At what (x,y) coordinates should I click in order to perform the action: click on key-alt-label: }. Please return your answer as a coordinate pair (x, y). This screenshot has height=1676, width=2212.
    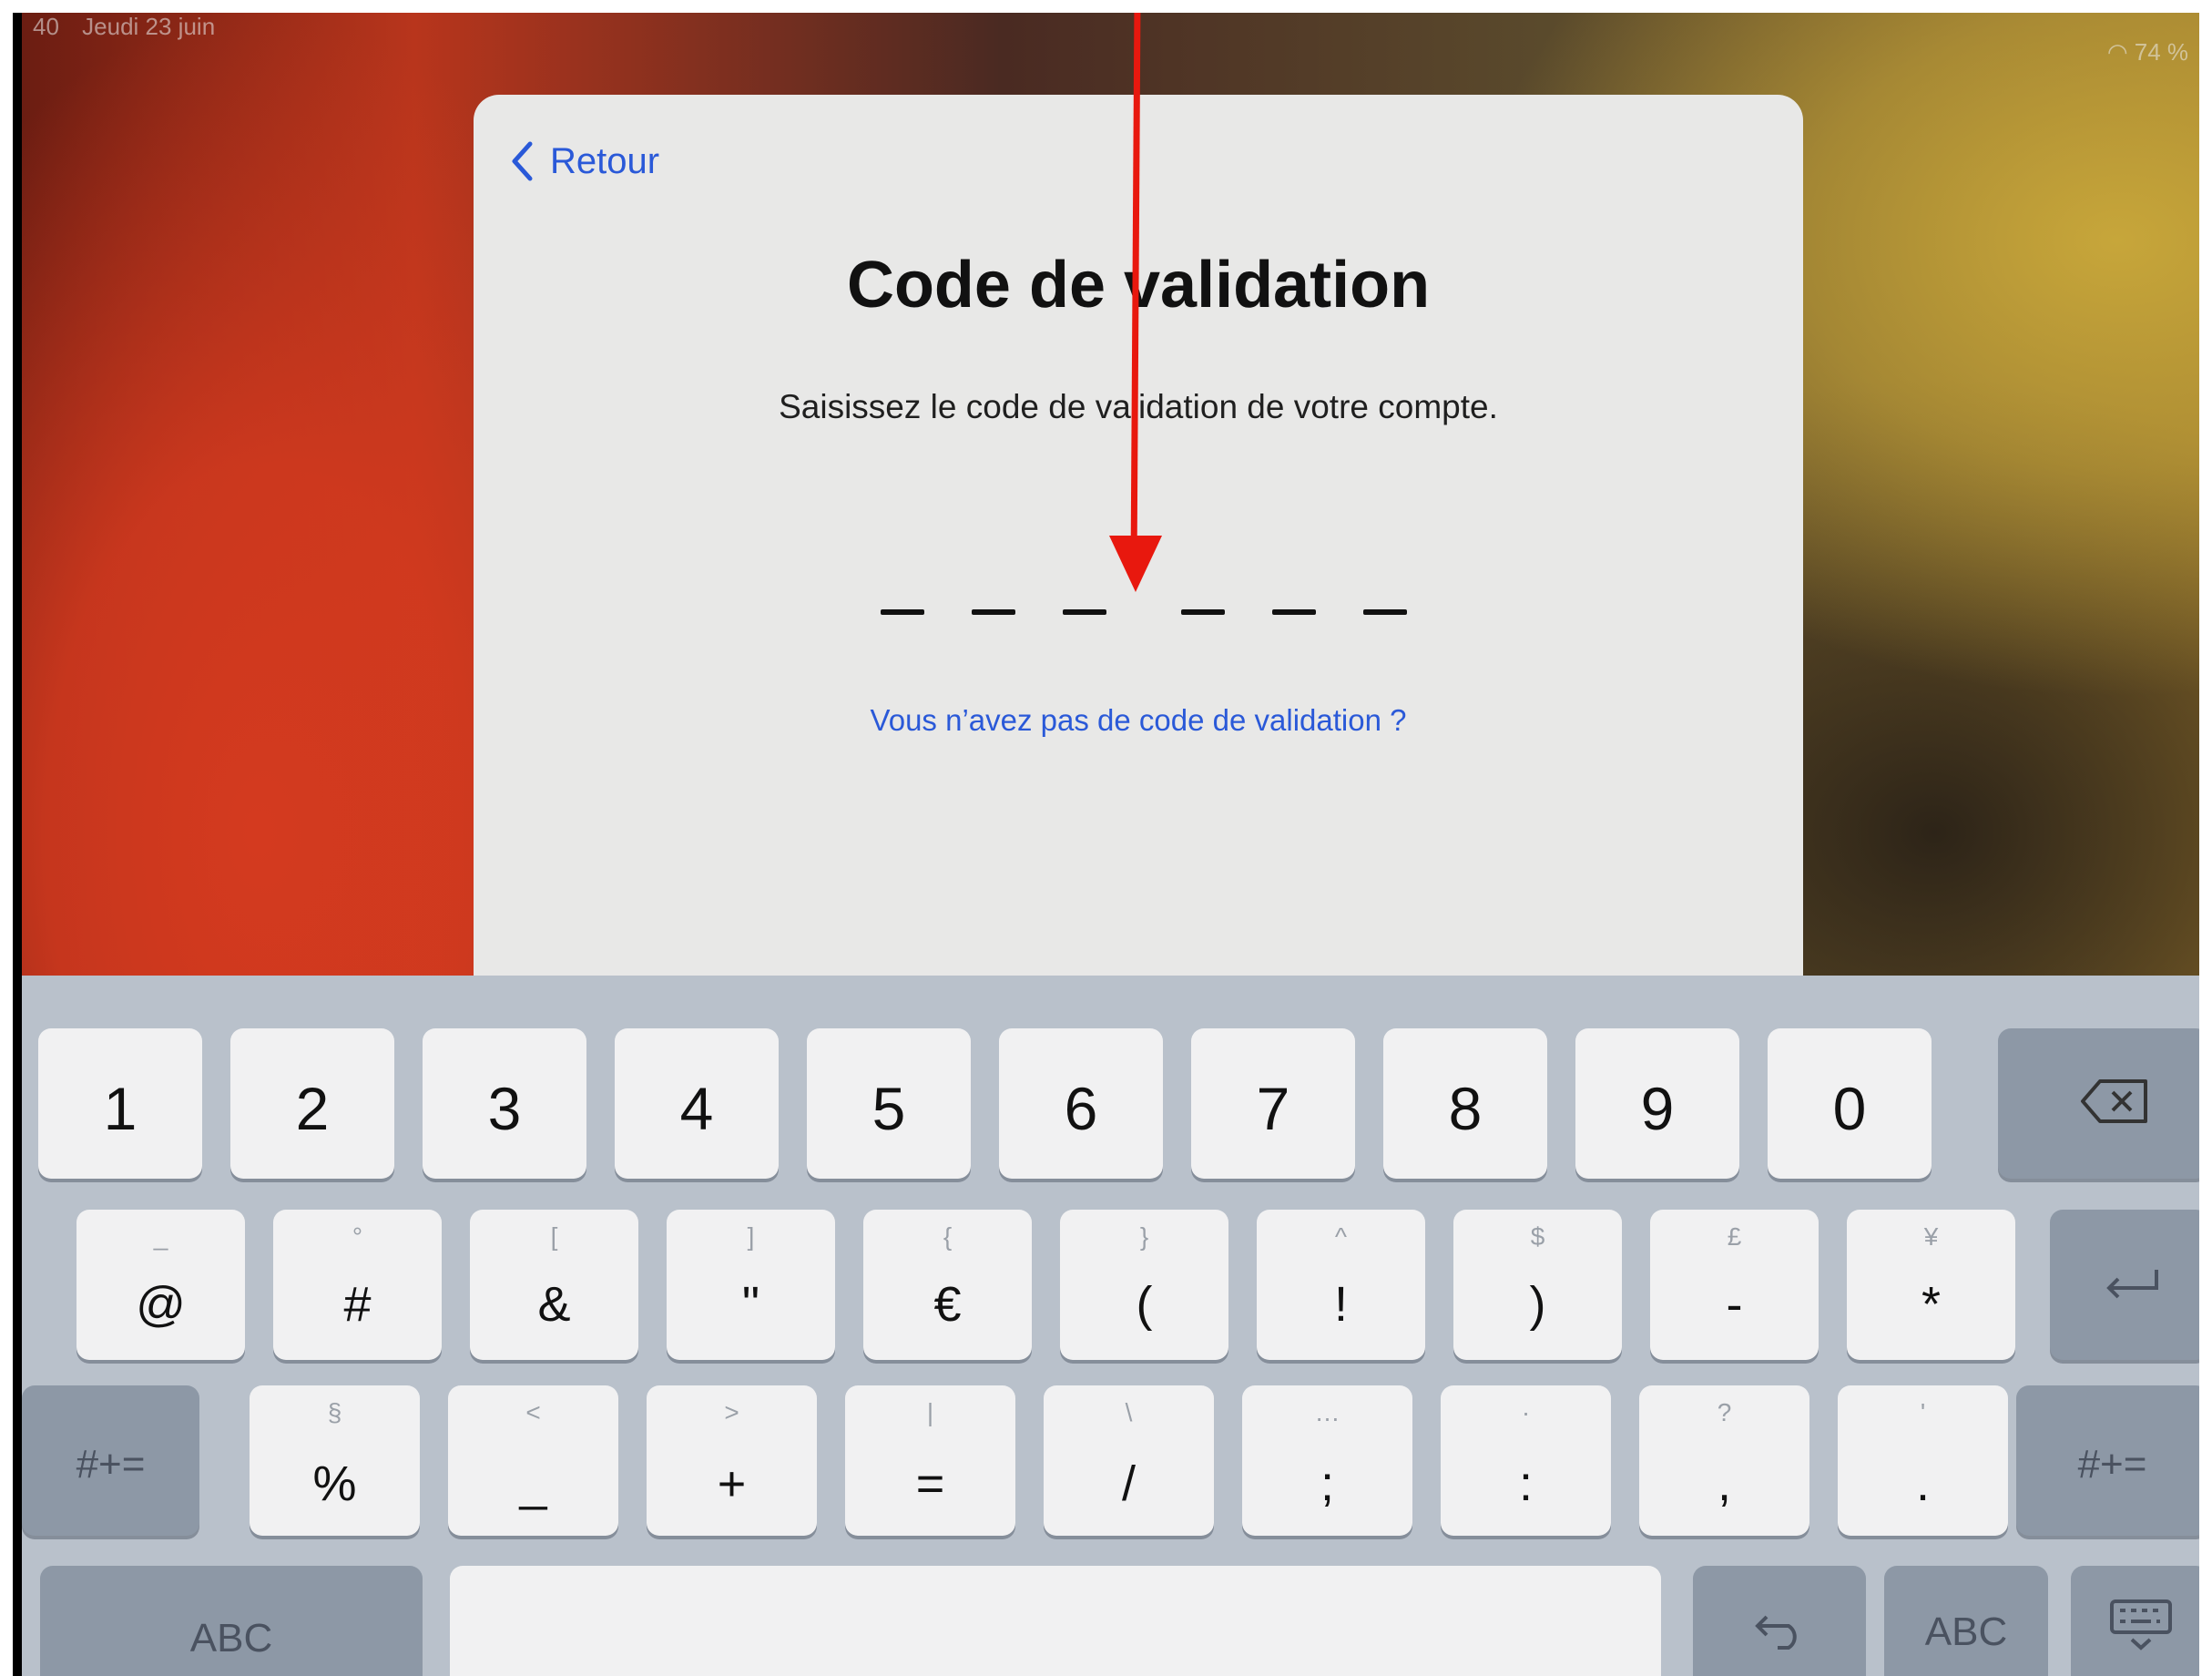
    Looking at the image, I should click on (1144, 1236).